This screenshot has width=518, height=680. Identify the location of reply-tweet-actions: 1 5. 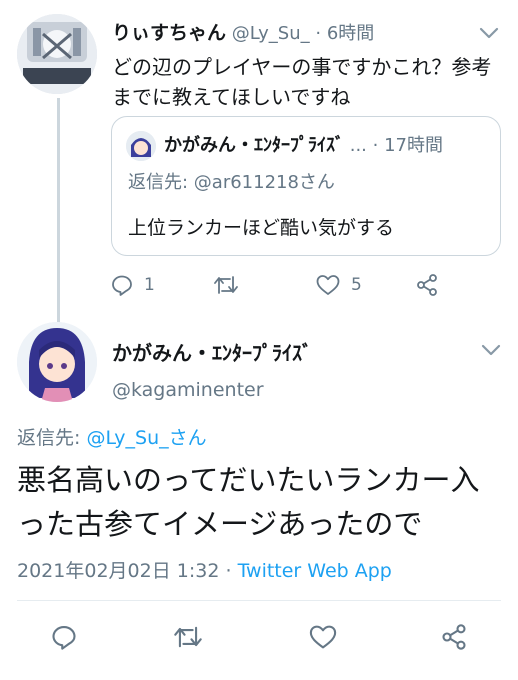
(310, 285).